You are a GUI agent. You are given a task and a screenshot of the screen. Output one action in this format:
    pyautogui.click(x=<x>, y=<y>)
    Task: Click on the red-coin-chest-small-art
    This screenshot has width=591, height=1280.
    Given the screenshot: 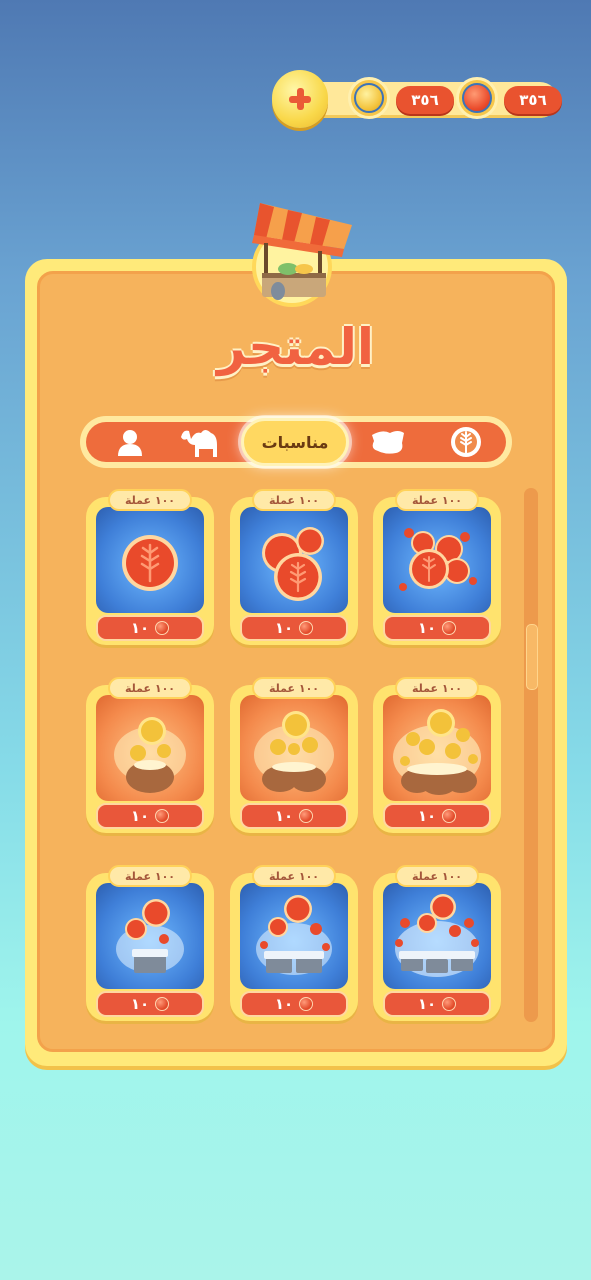 What is the action you would take?
    pyautogui.click(x=150, y=936)
    